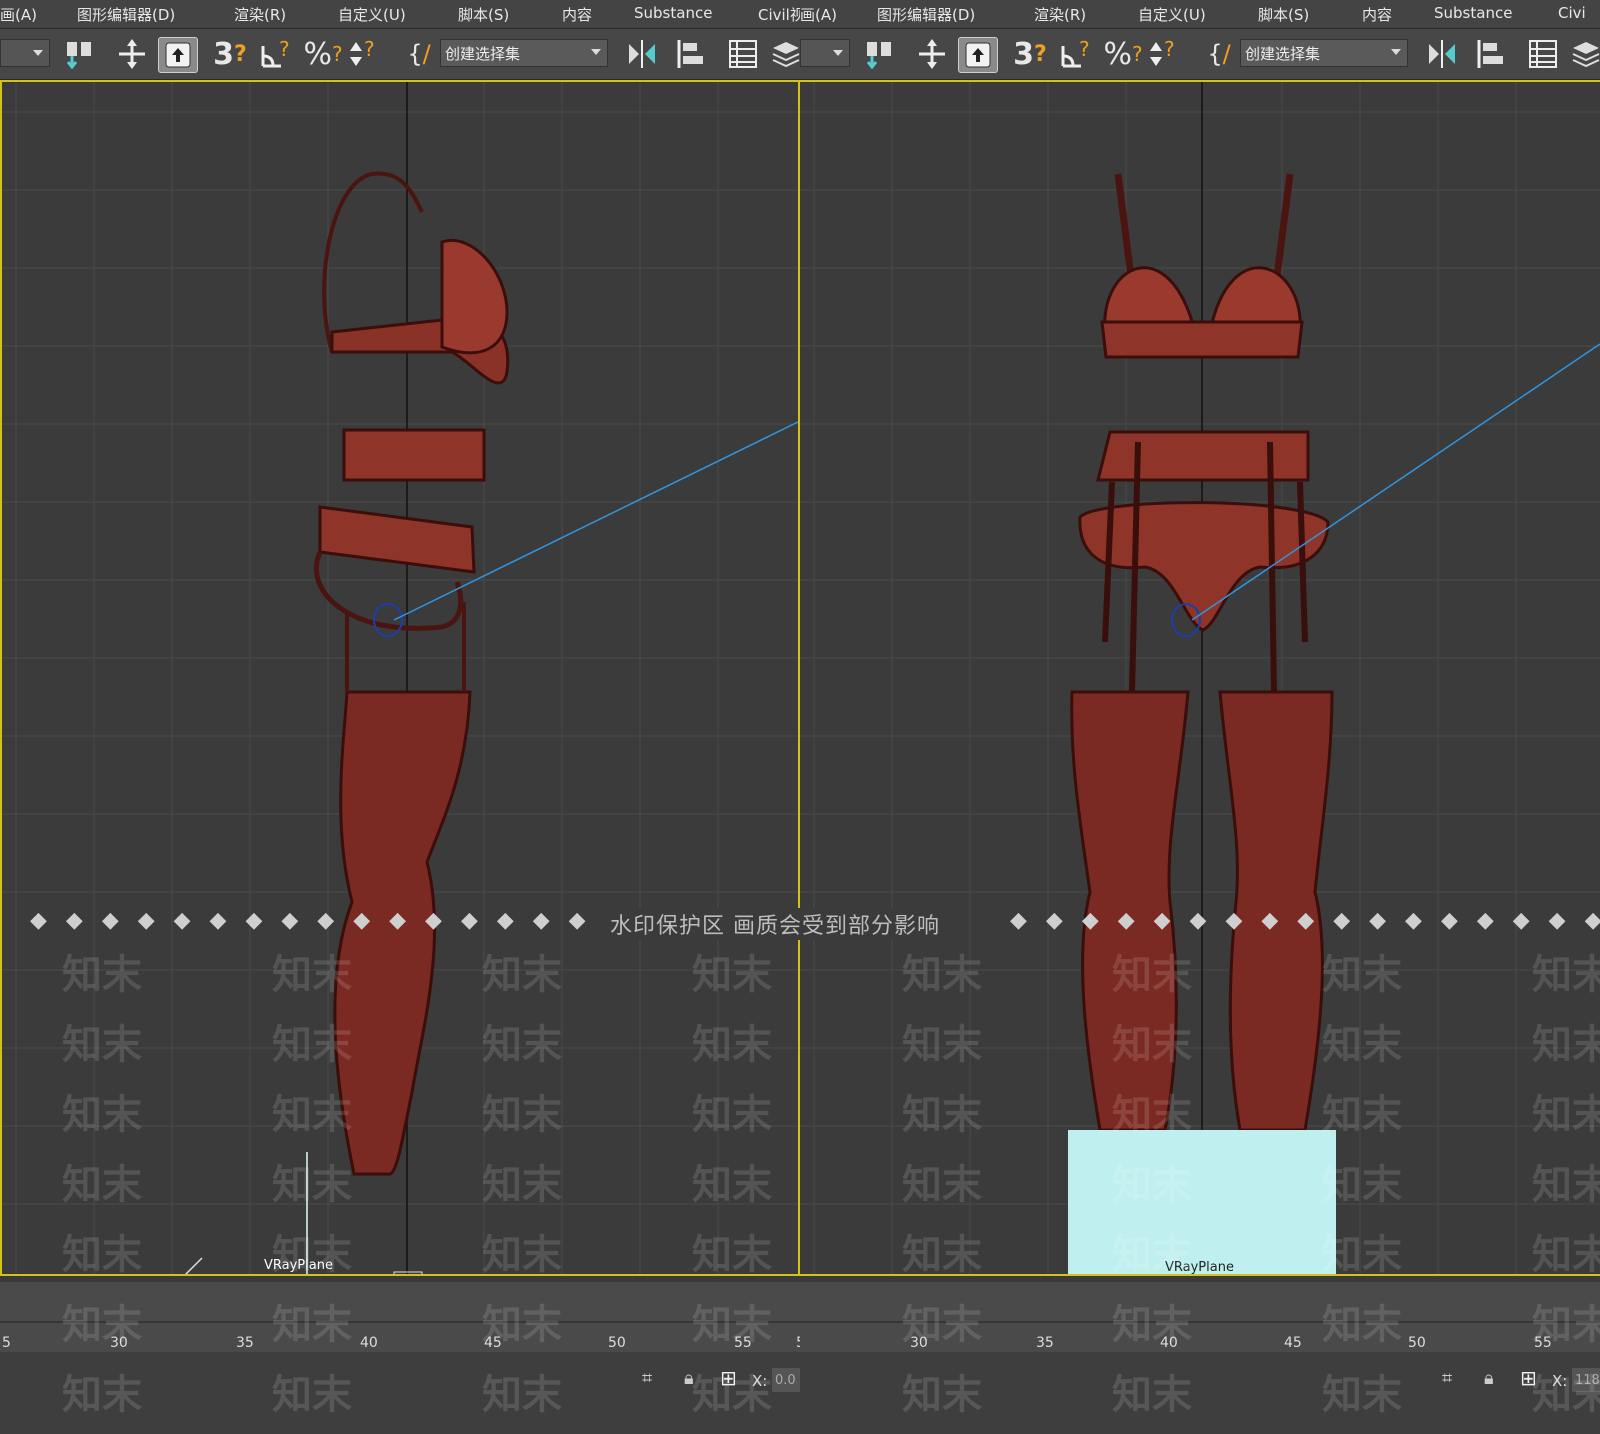  What do you see at coordinates (1395, 482) in the screenshot?
I see `light-target-line` at bounding box center [1395, 482].